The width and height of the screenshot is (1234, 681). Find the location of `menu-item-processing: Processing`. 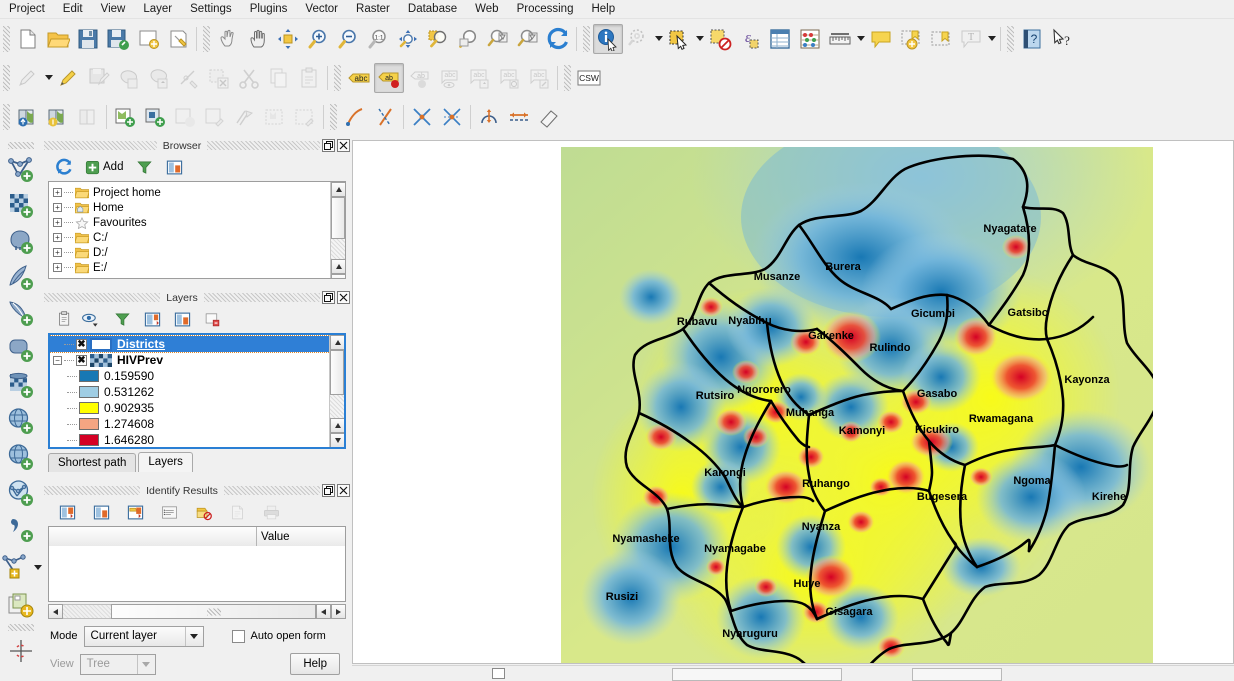

menu-item-processing: Processing is located at coordinates (545, 9).